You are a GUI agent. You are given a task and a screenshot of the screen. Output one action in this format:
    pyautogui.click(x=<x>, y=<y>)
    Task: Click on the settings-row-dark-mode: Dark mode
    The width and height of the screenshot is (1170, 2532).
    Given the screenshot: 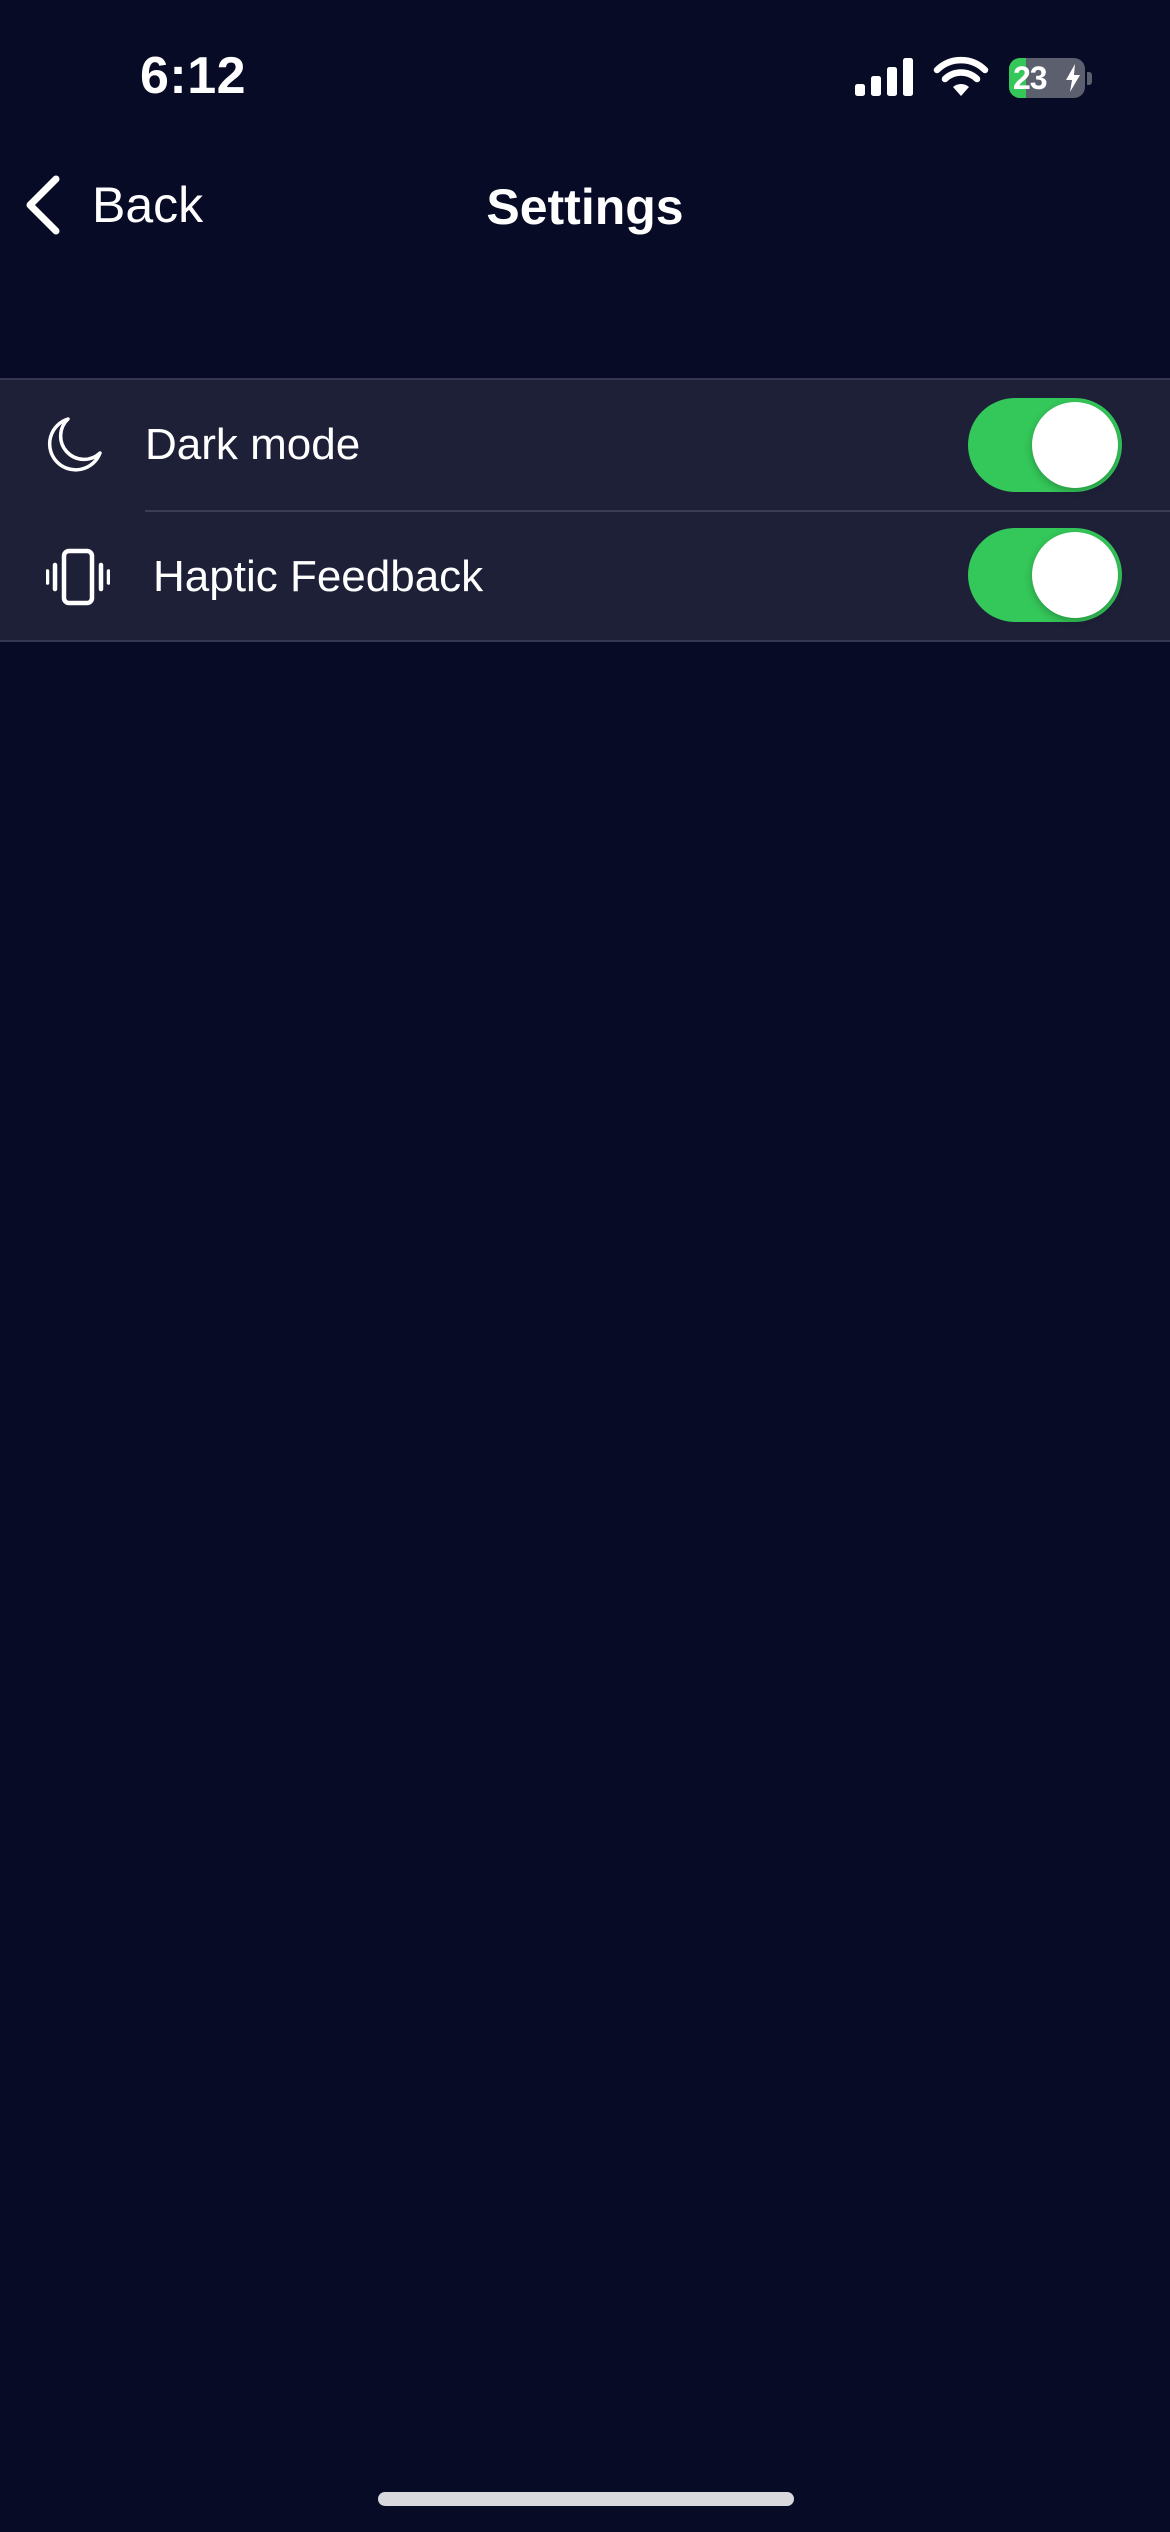 What is the action you would take?
    pyautogui.click(x=585, y=446)
    